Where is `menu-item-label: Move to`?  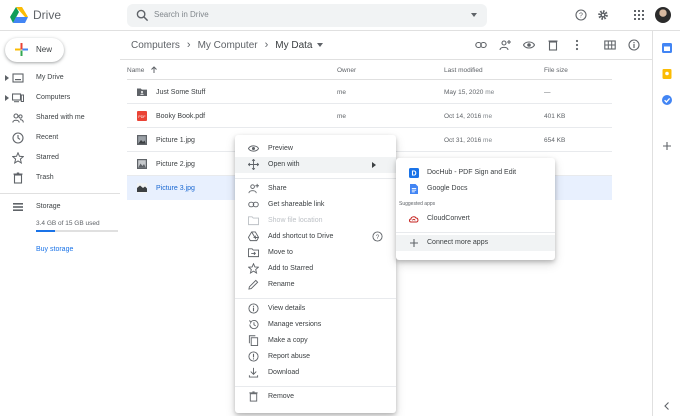
menu-item-label: Move to is located at coordinates (280, 252).